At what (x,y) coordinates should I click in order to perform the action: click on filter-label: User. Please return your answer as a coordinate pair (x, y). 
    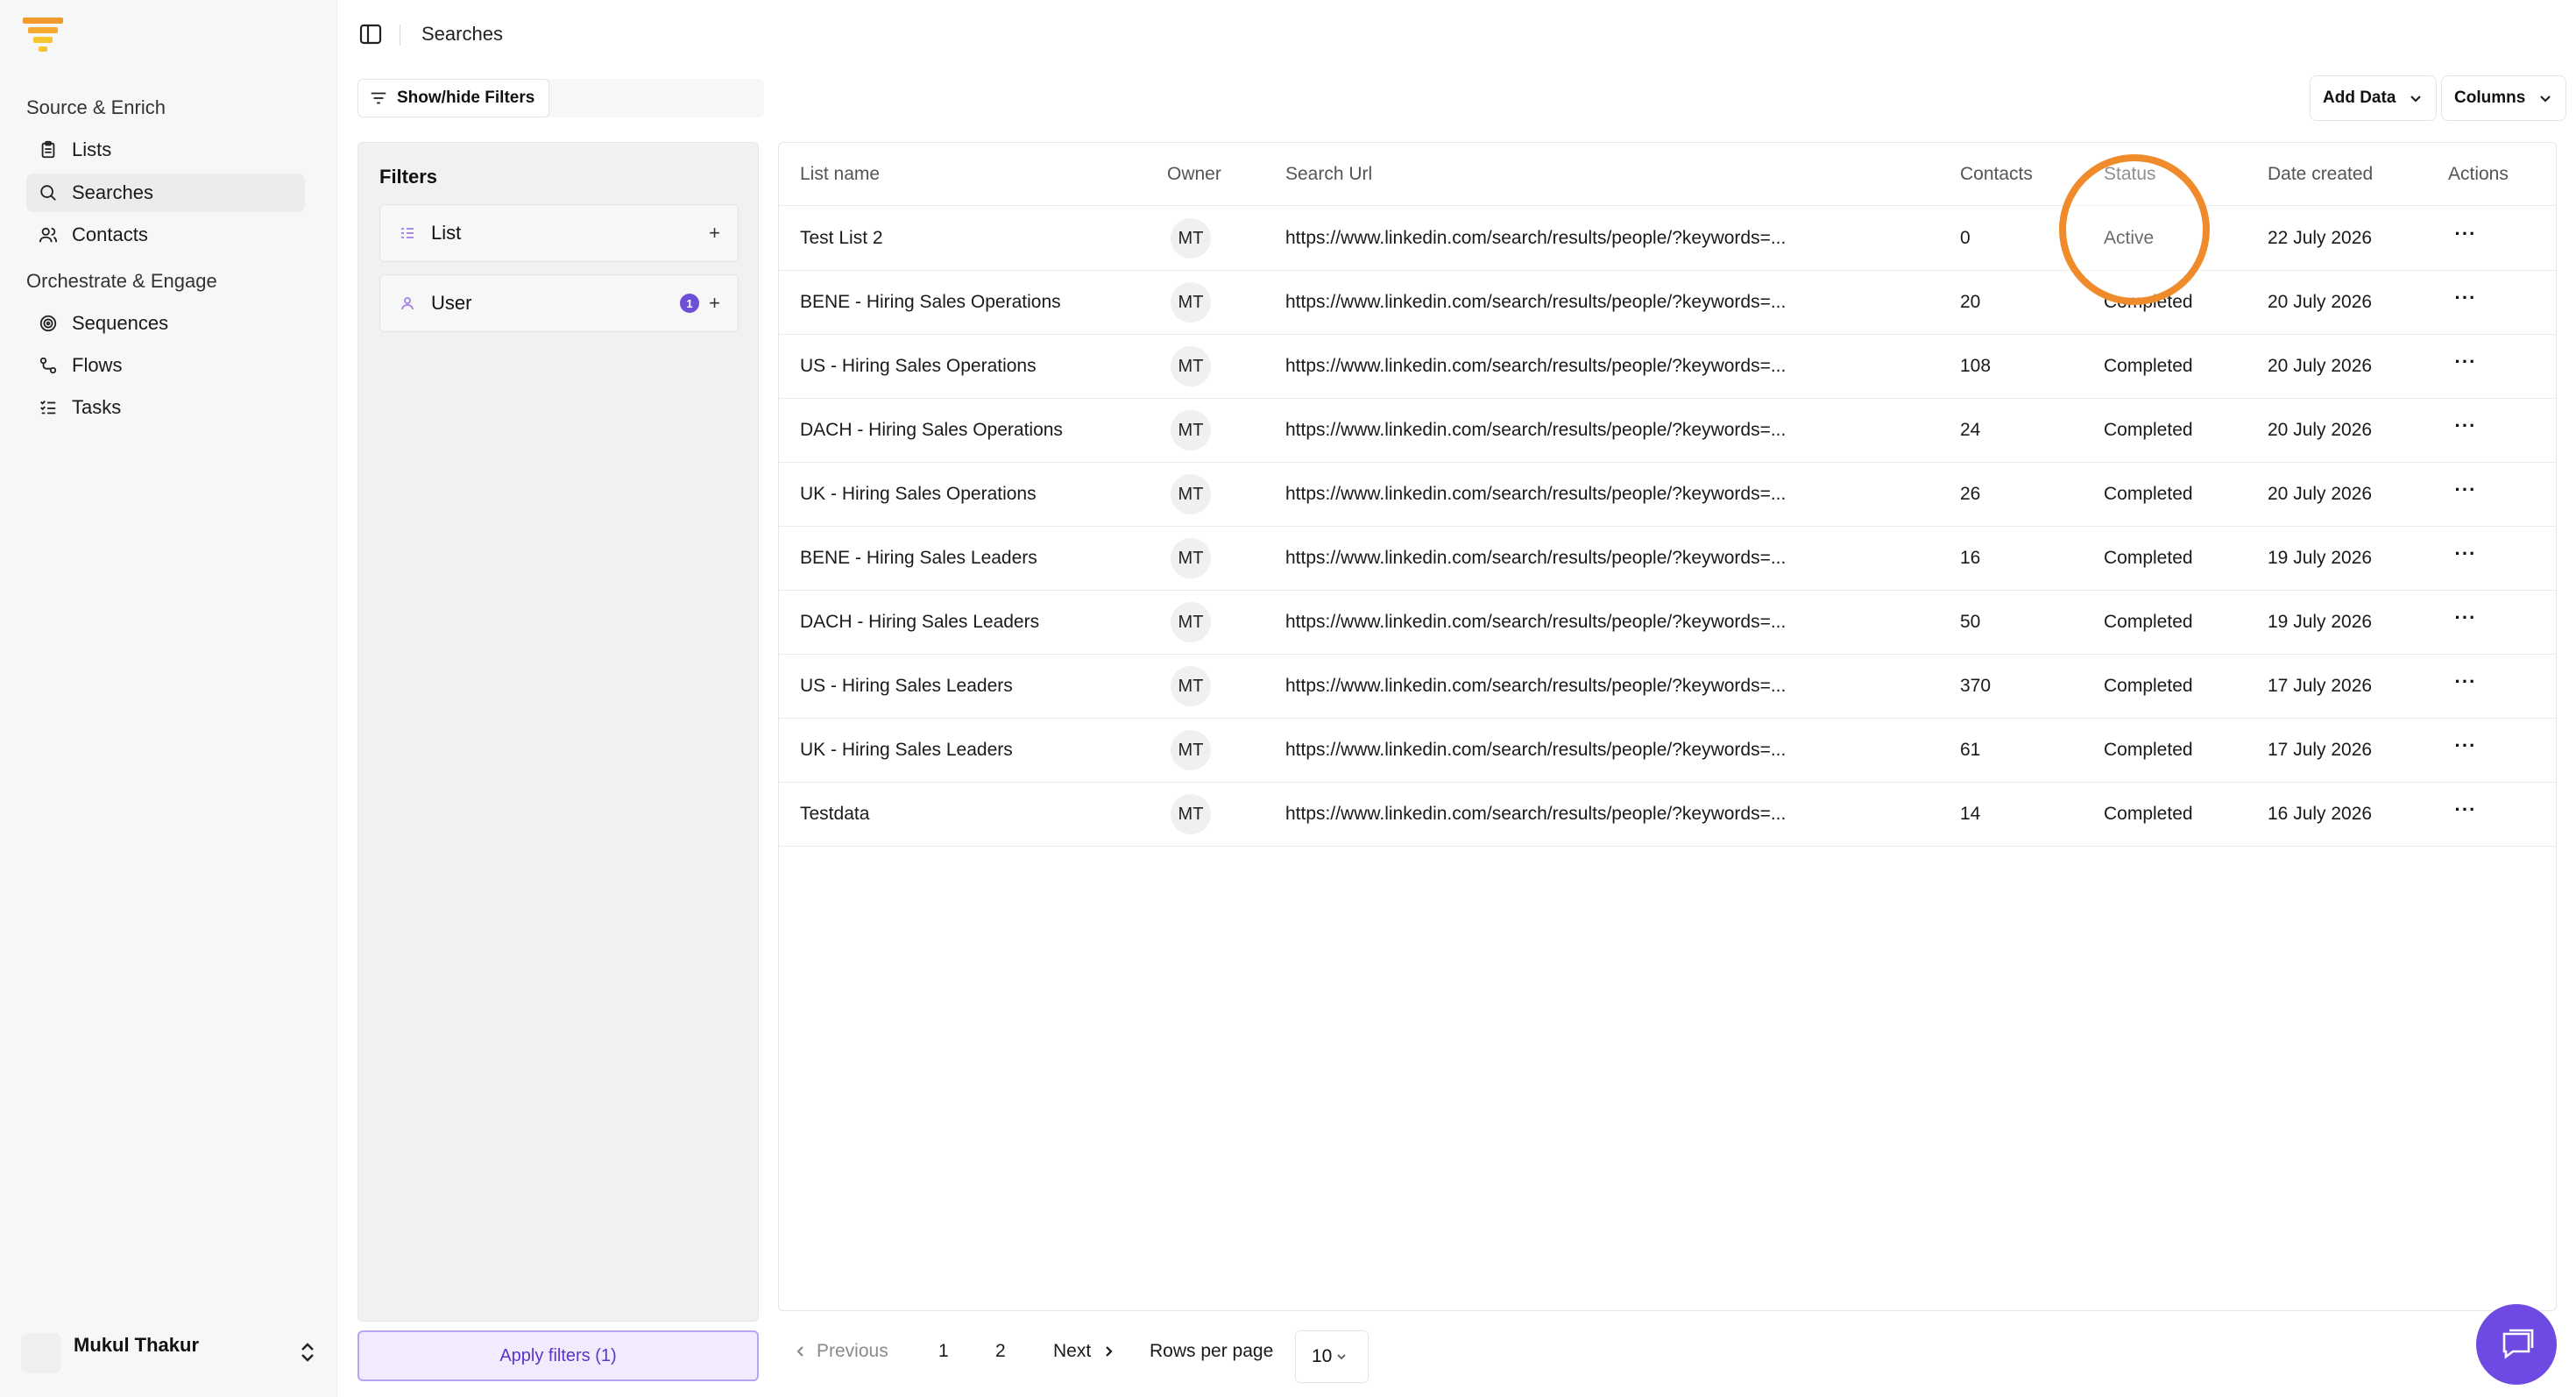
    Looking at the image, I should click on (451, 303).